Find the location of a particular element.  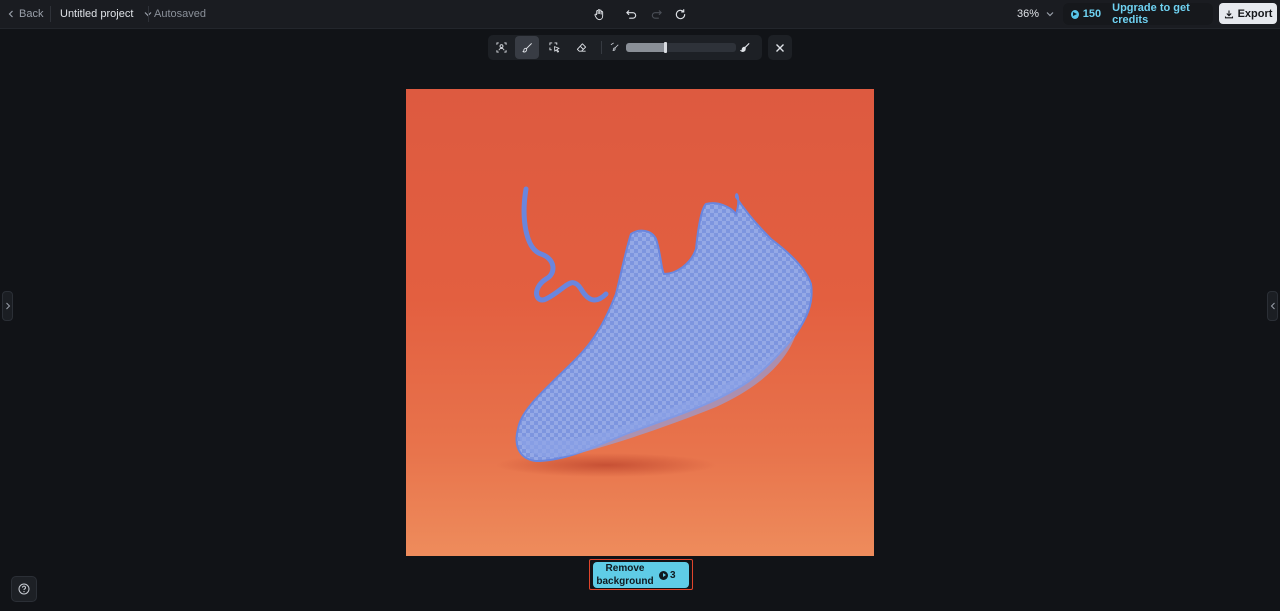

help-icon is located at coordinates (24, 589).